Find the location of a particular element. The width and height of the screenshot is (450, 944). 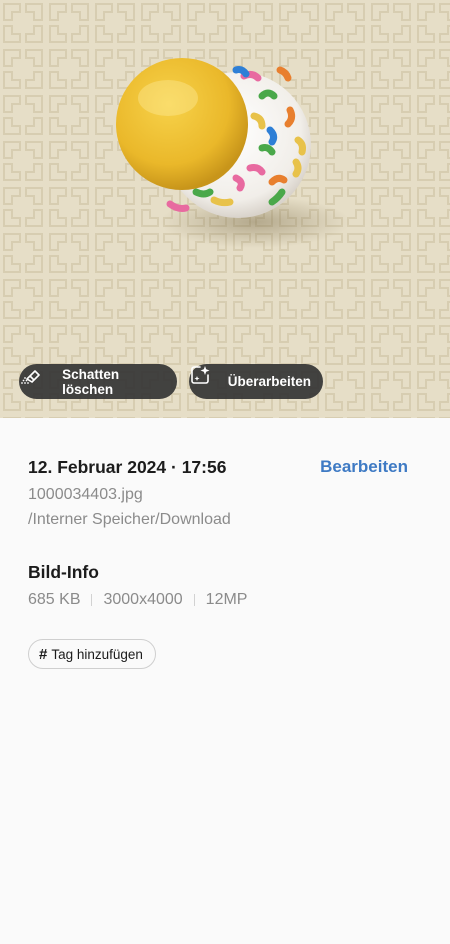

sparkle-edit-icon is located at coordinates (205, 380).